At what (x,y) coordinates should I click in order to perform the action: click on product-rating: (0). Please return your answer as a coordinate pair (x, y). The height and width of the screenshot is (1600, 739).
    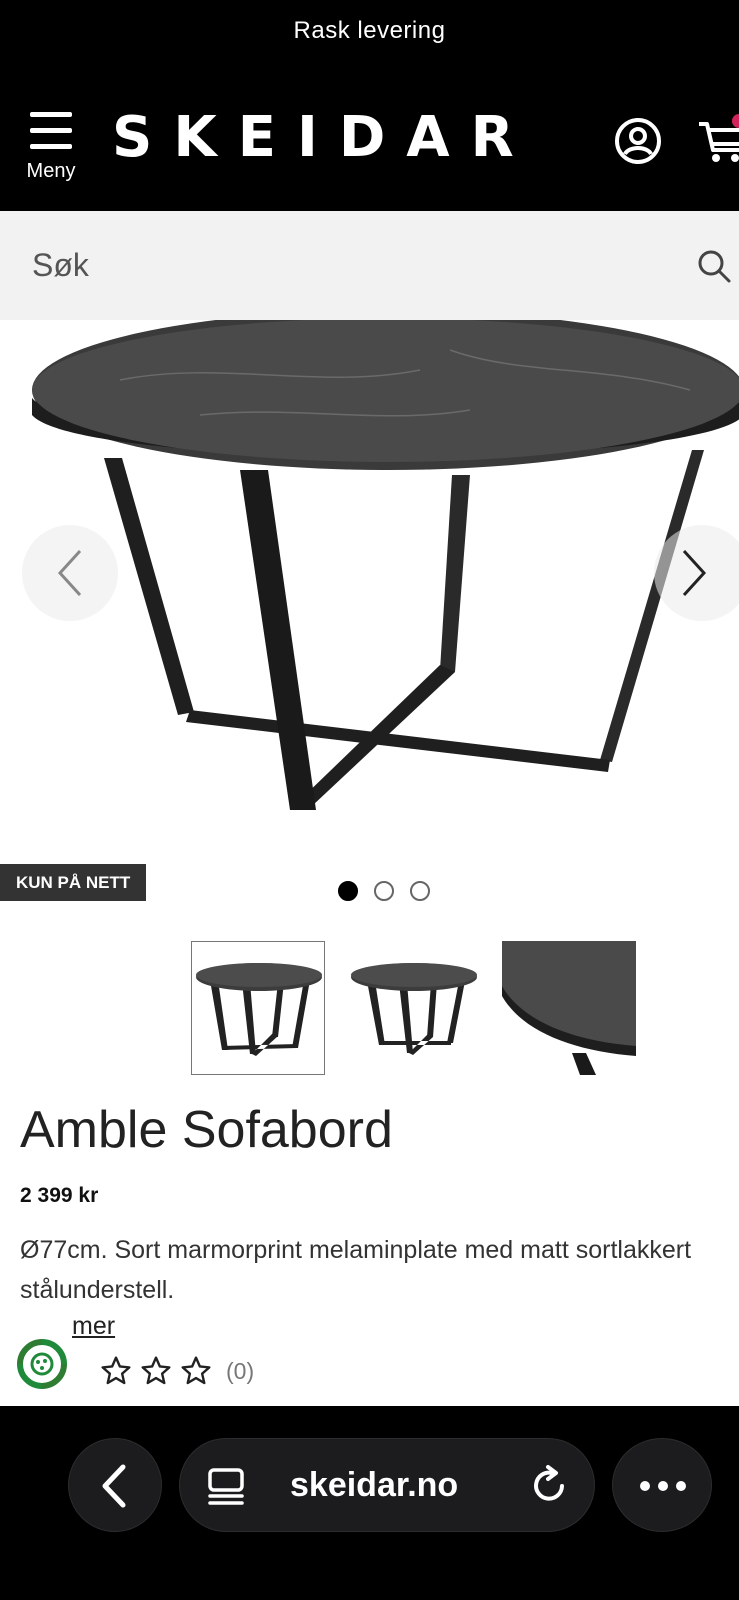
    Looking at the image, I should click on (177, 1371).